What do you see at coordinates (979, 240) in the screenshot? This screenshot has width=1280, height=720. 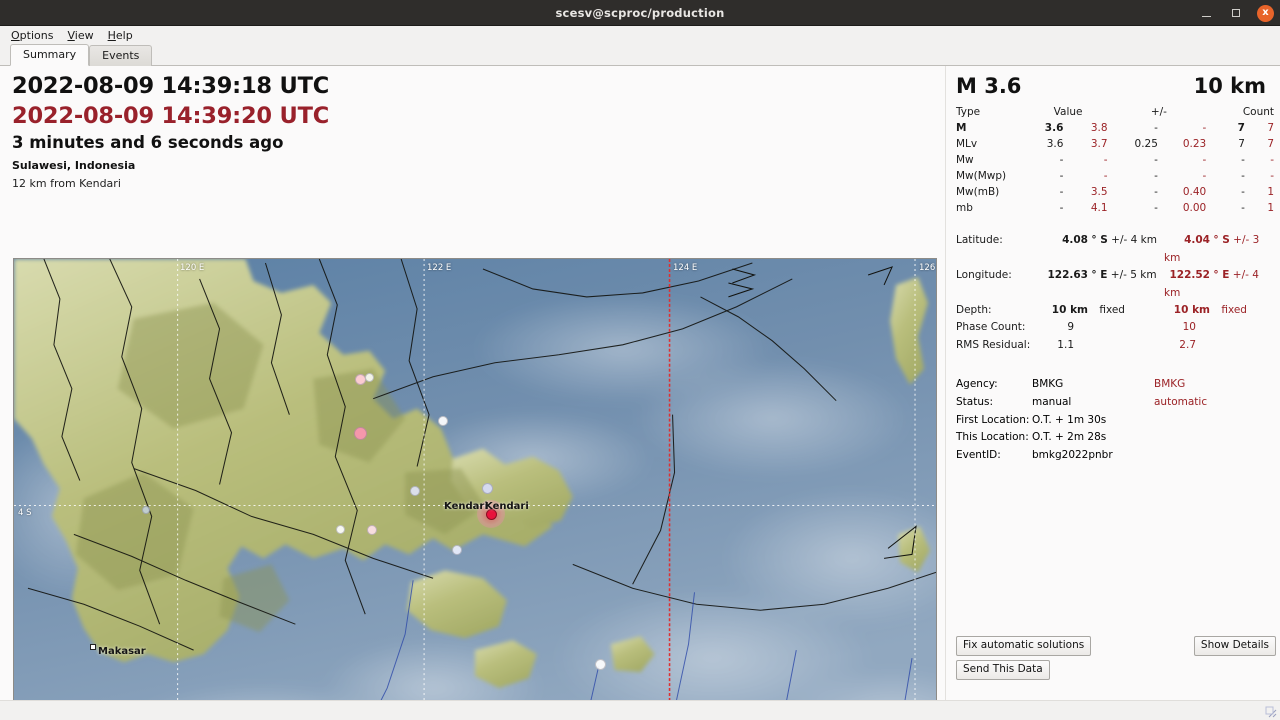 I see `latitude-label: Latitude:` at bounding box center [979, 240].